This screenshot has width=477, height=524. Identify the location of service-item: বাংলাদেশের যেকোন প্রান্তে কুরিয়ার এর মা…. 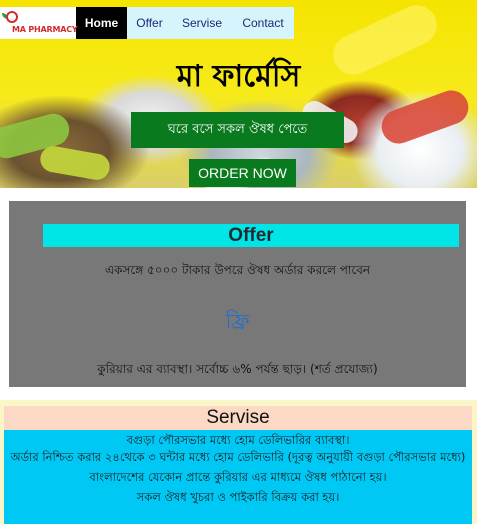
(238, 477).